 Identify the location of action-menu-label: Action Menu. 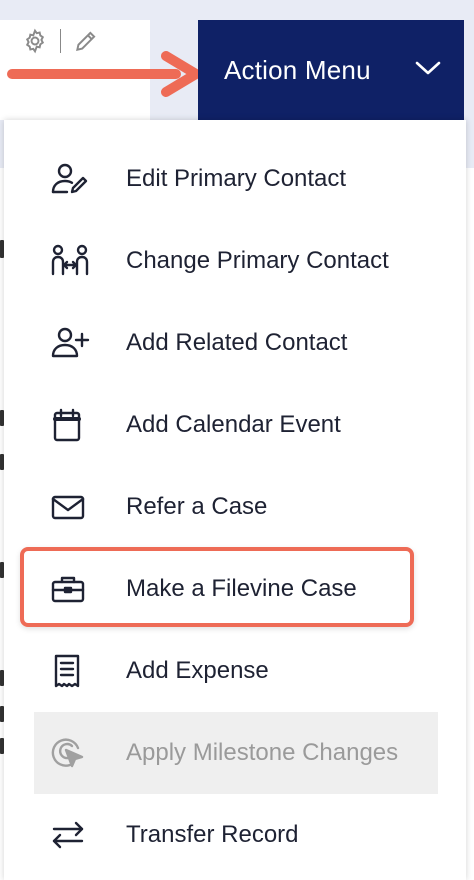
(297, 69).